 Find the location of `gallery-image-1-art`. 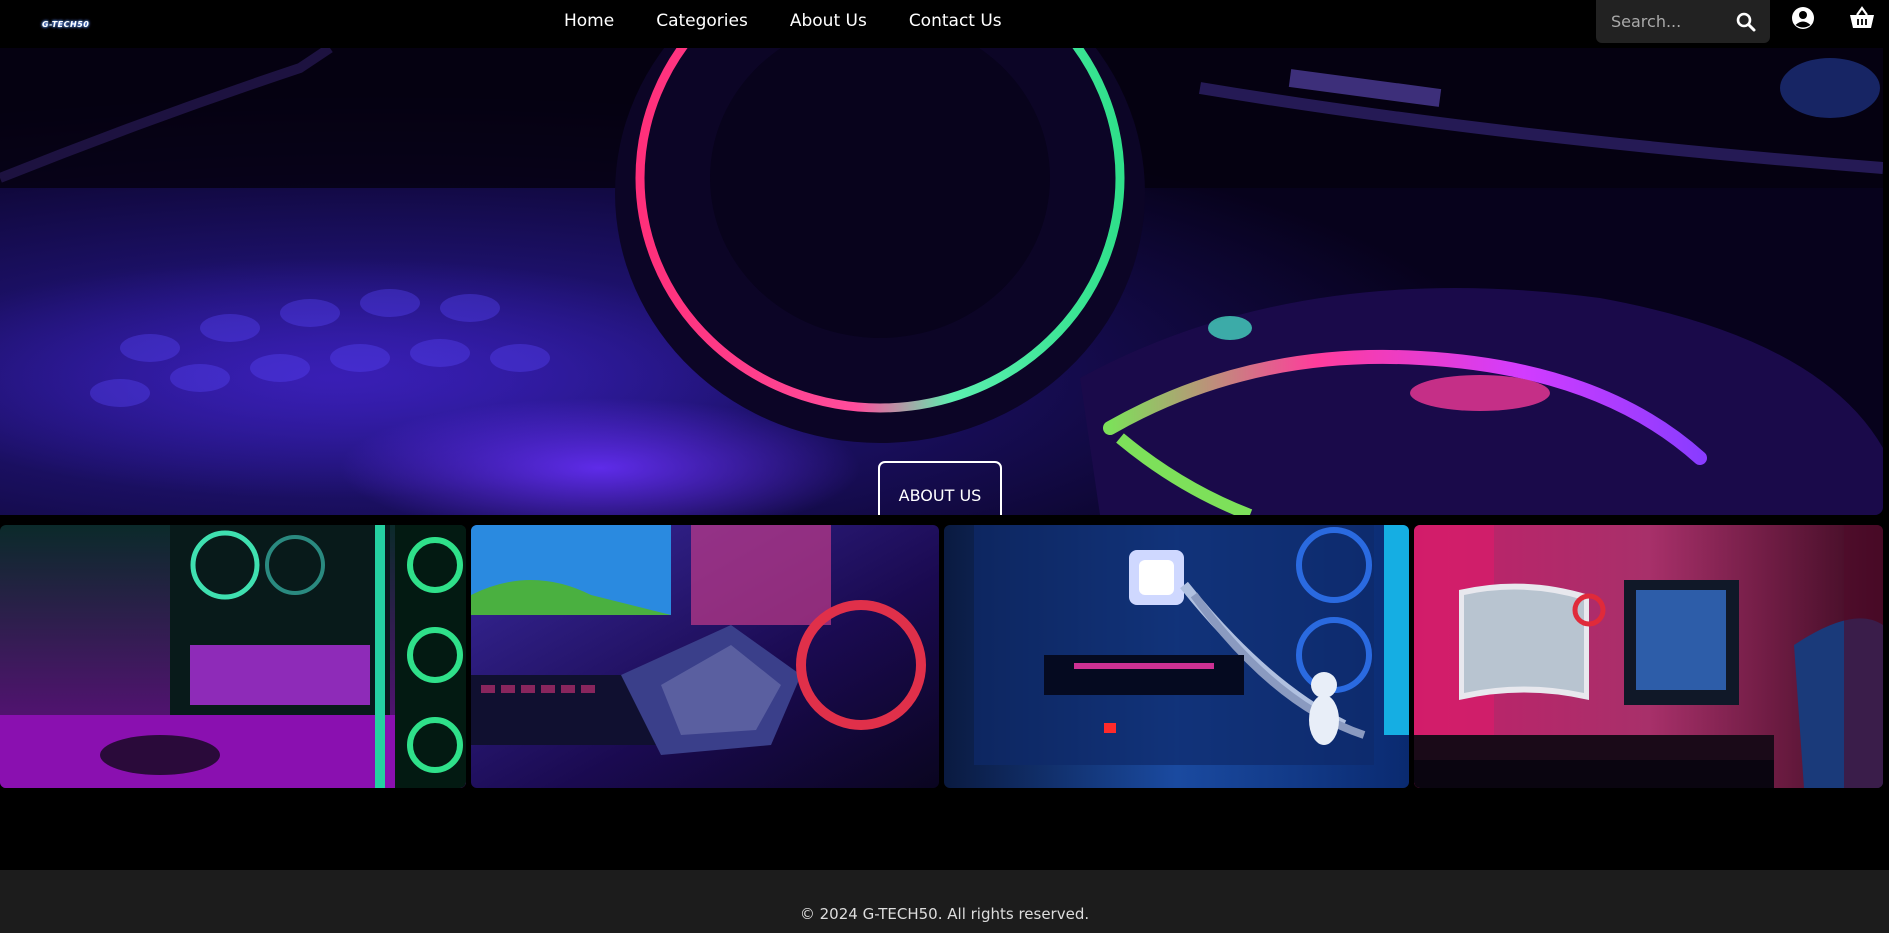

gallery-image-1-art is located at coordinates (233, 656).